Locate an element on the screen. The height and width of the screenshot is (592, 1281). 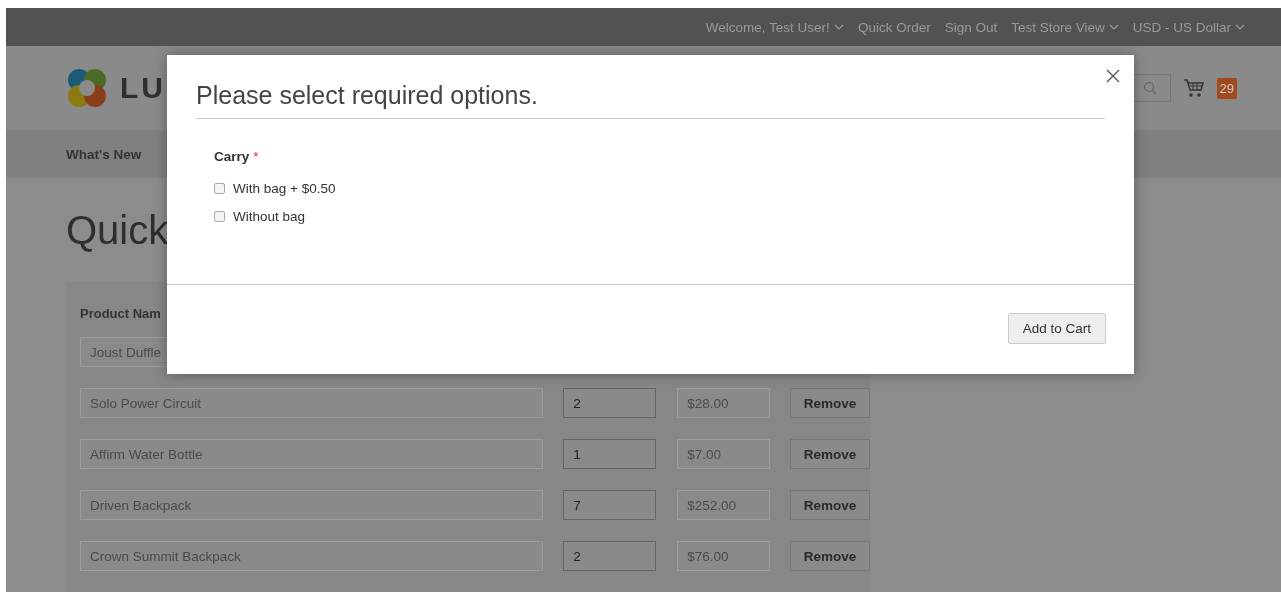
checkbox-label: With bag + $0.50 is located at coordinates (284, 188).